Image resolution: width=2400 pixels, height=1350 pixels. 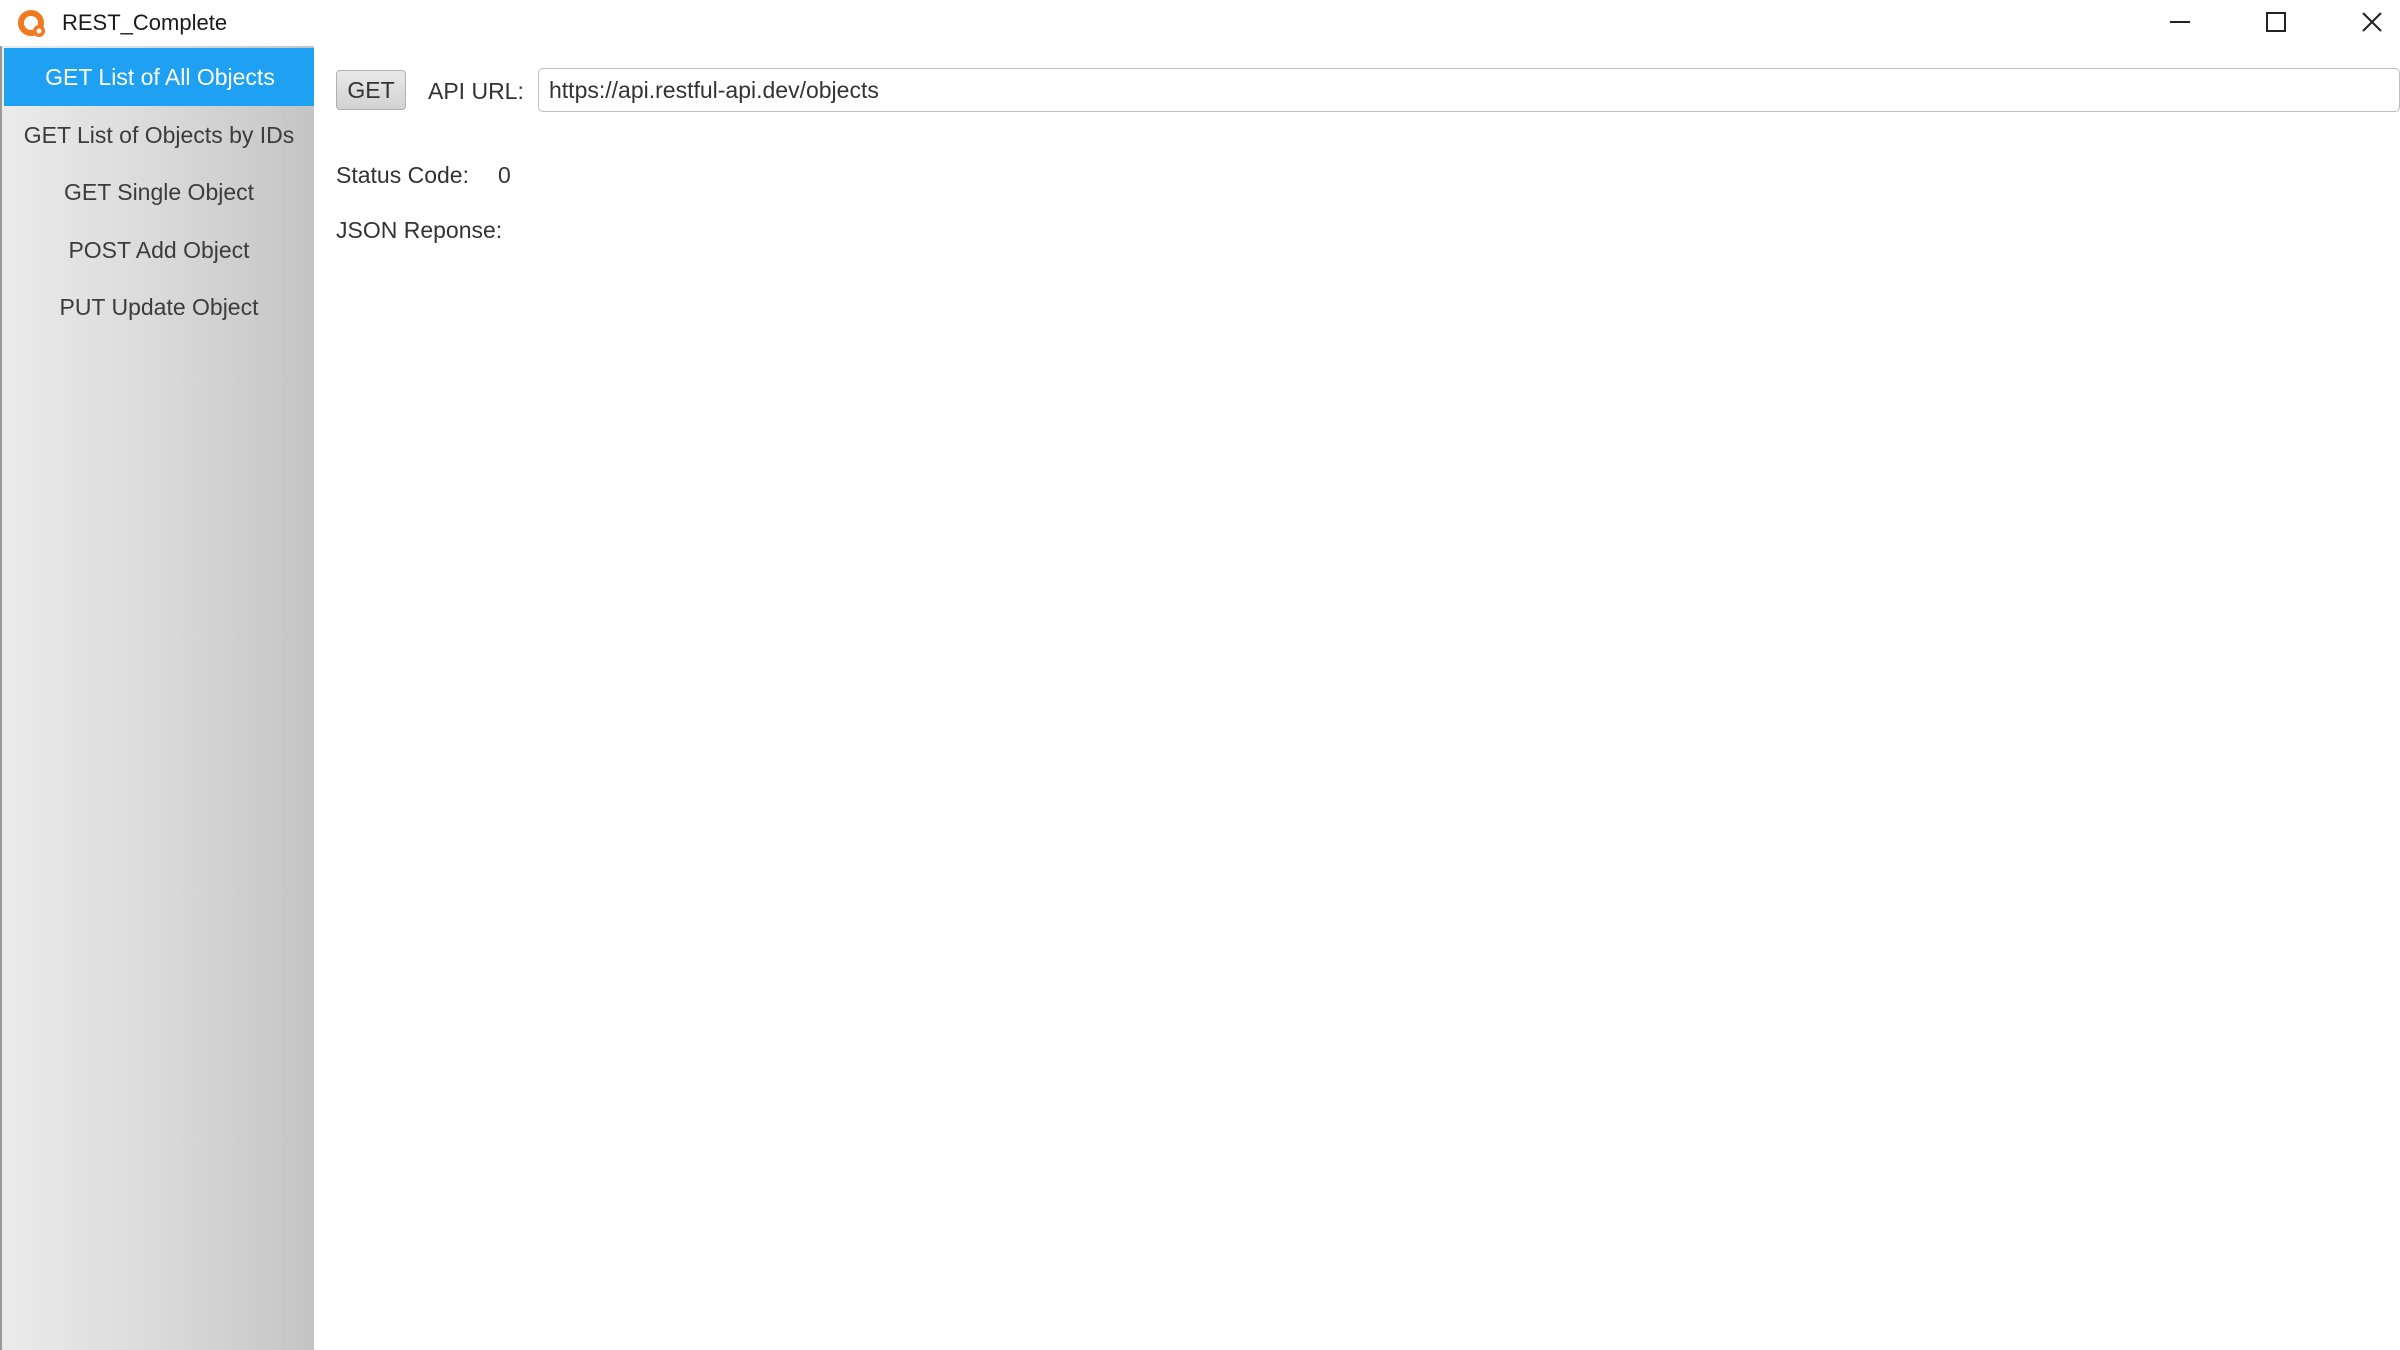 I want to click on sidebar-item-get-single-object: GET Single Object, so click(x=159, y=192).